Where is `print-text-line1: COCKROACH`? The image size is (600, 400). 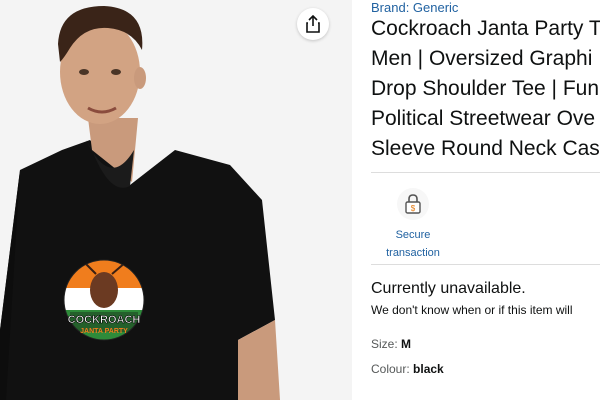
print-text-line1: COCKROACH is located at coordinates (104, 320).